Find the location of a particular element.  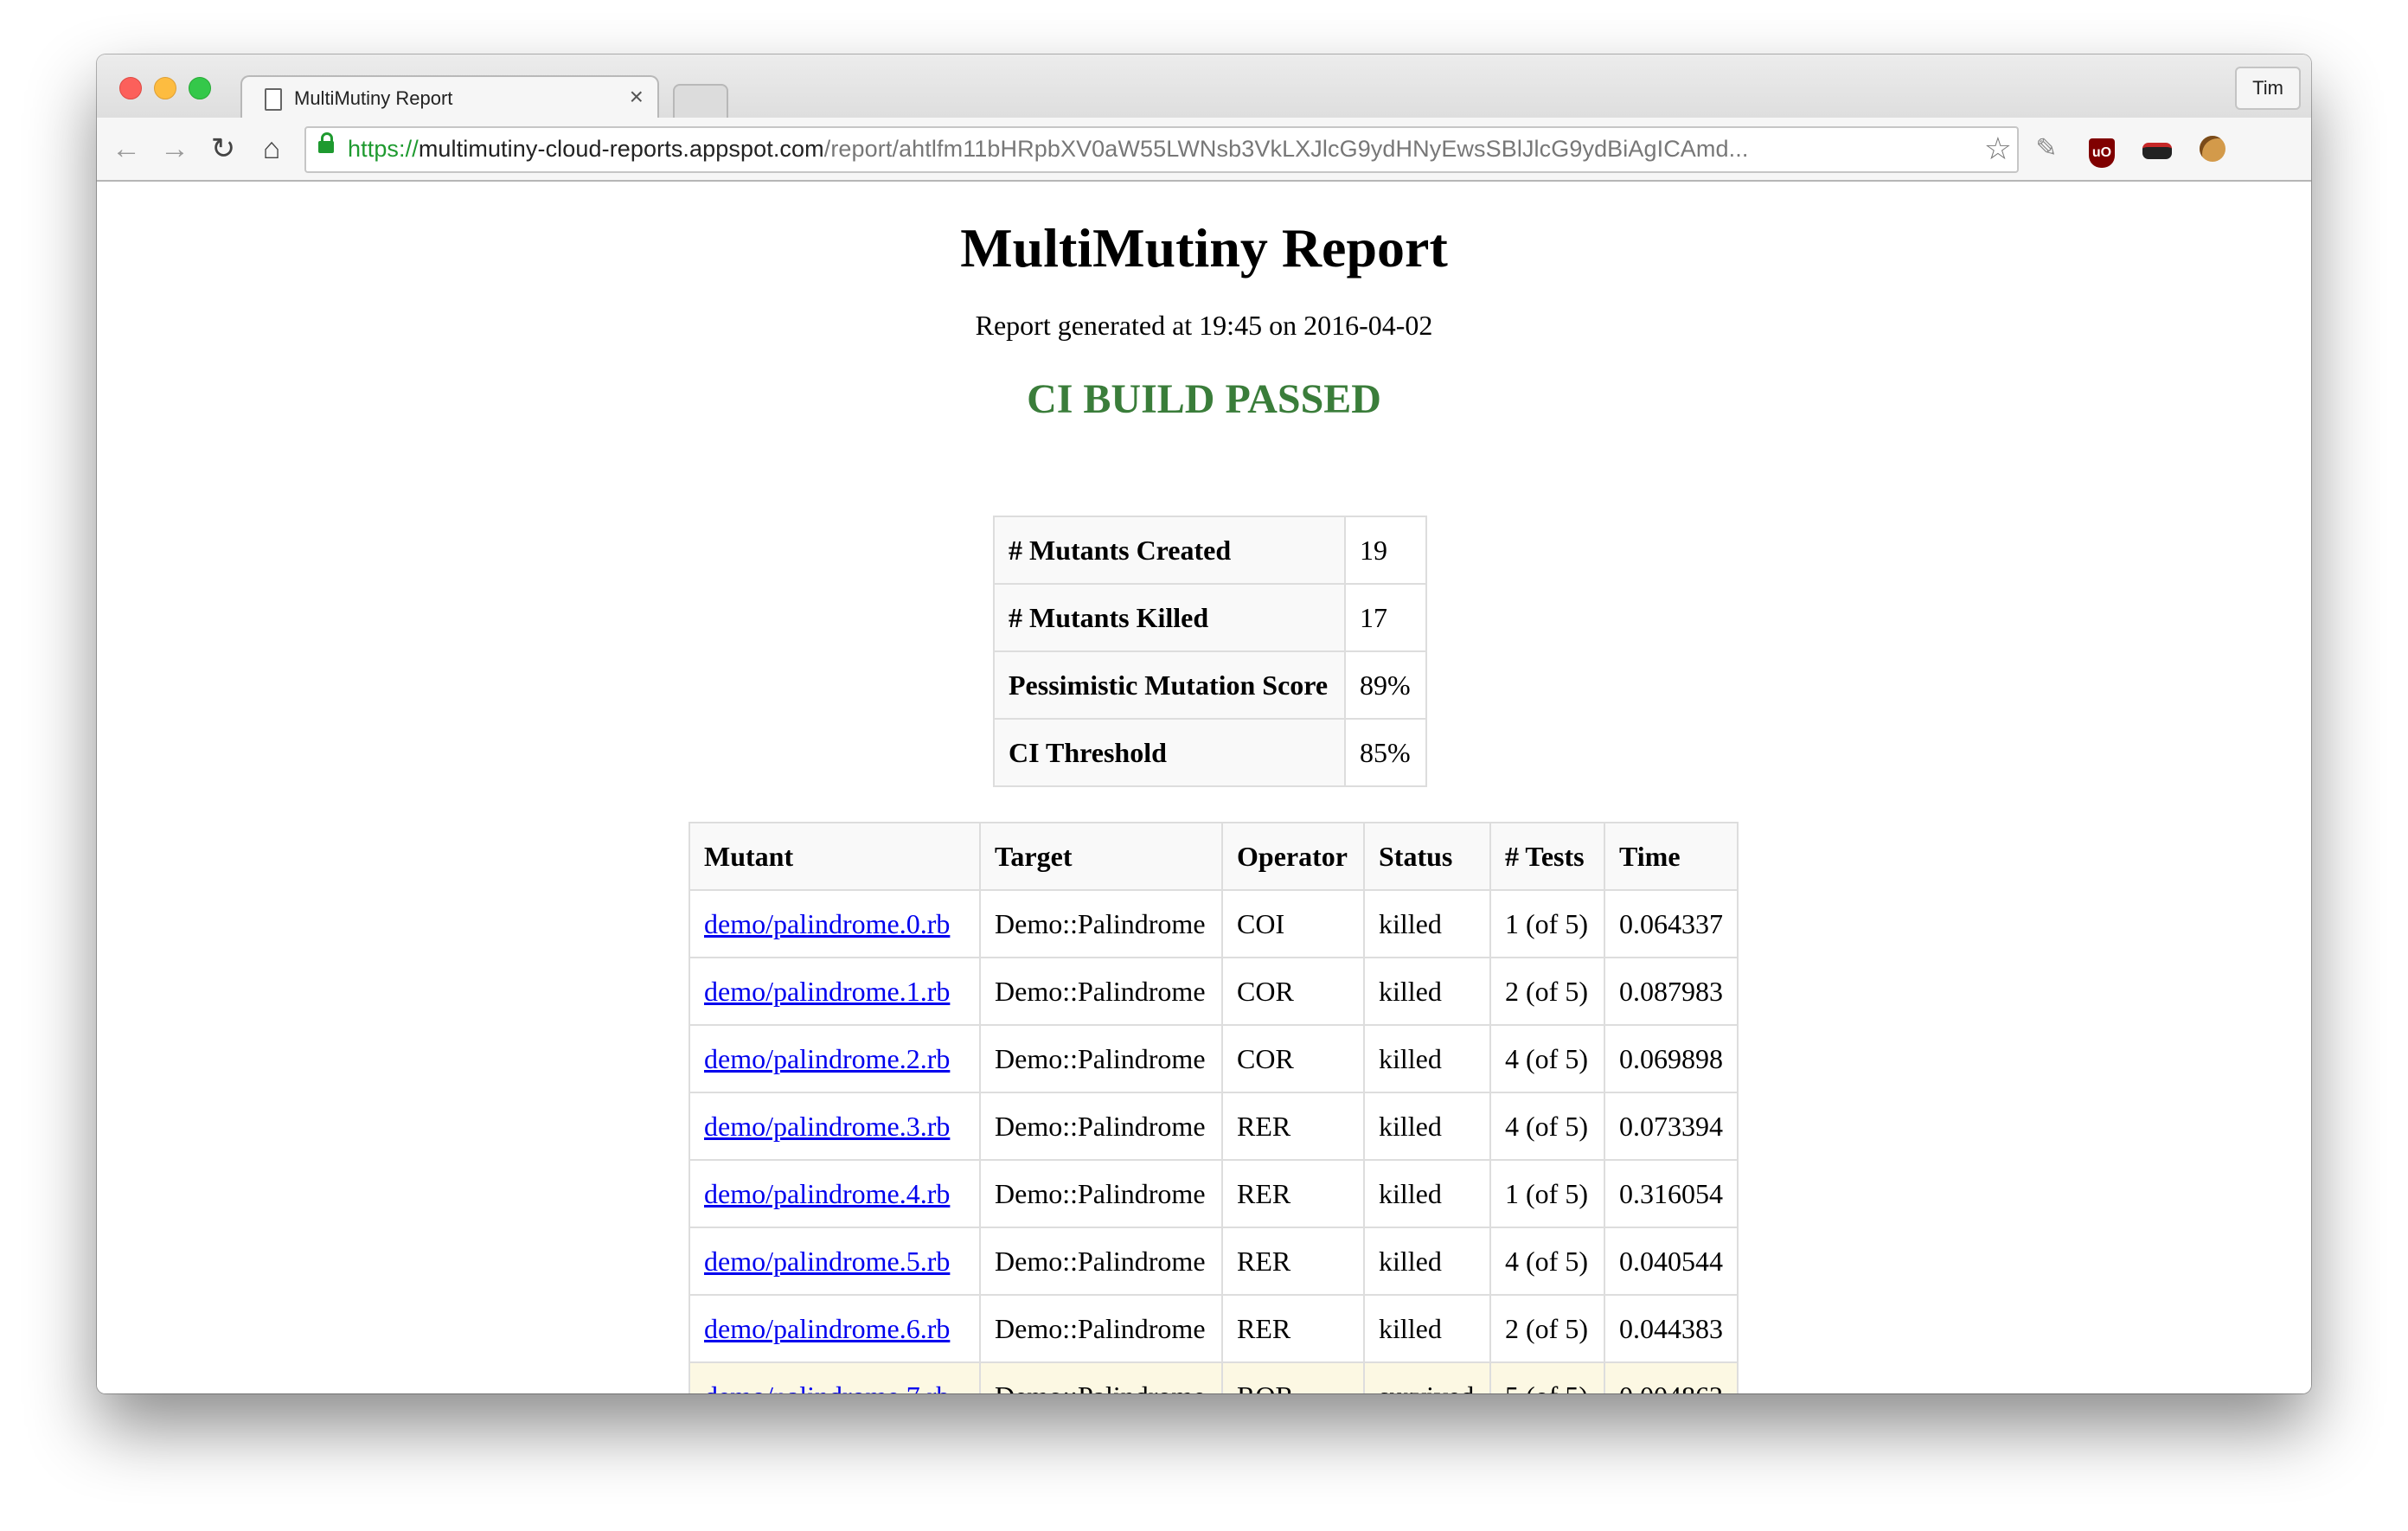

maximize-window-button is located at coordinates (200, 88).